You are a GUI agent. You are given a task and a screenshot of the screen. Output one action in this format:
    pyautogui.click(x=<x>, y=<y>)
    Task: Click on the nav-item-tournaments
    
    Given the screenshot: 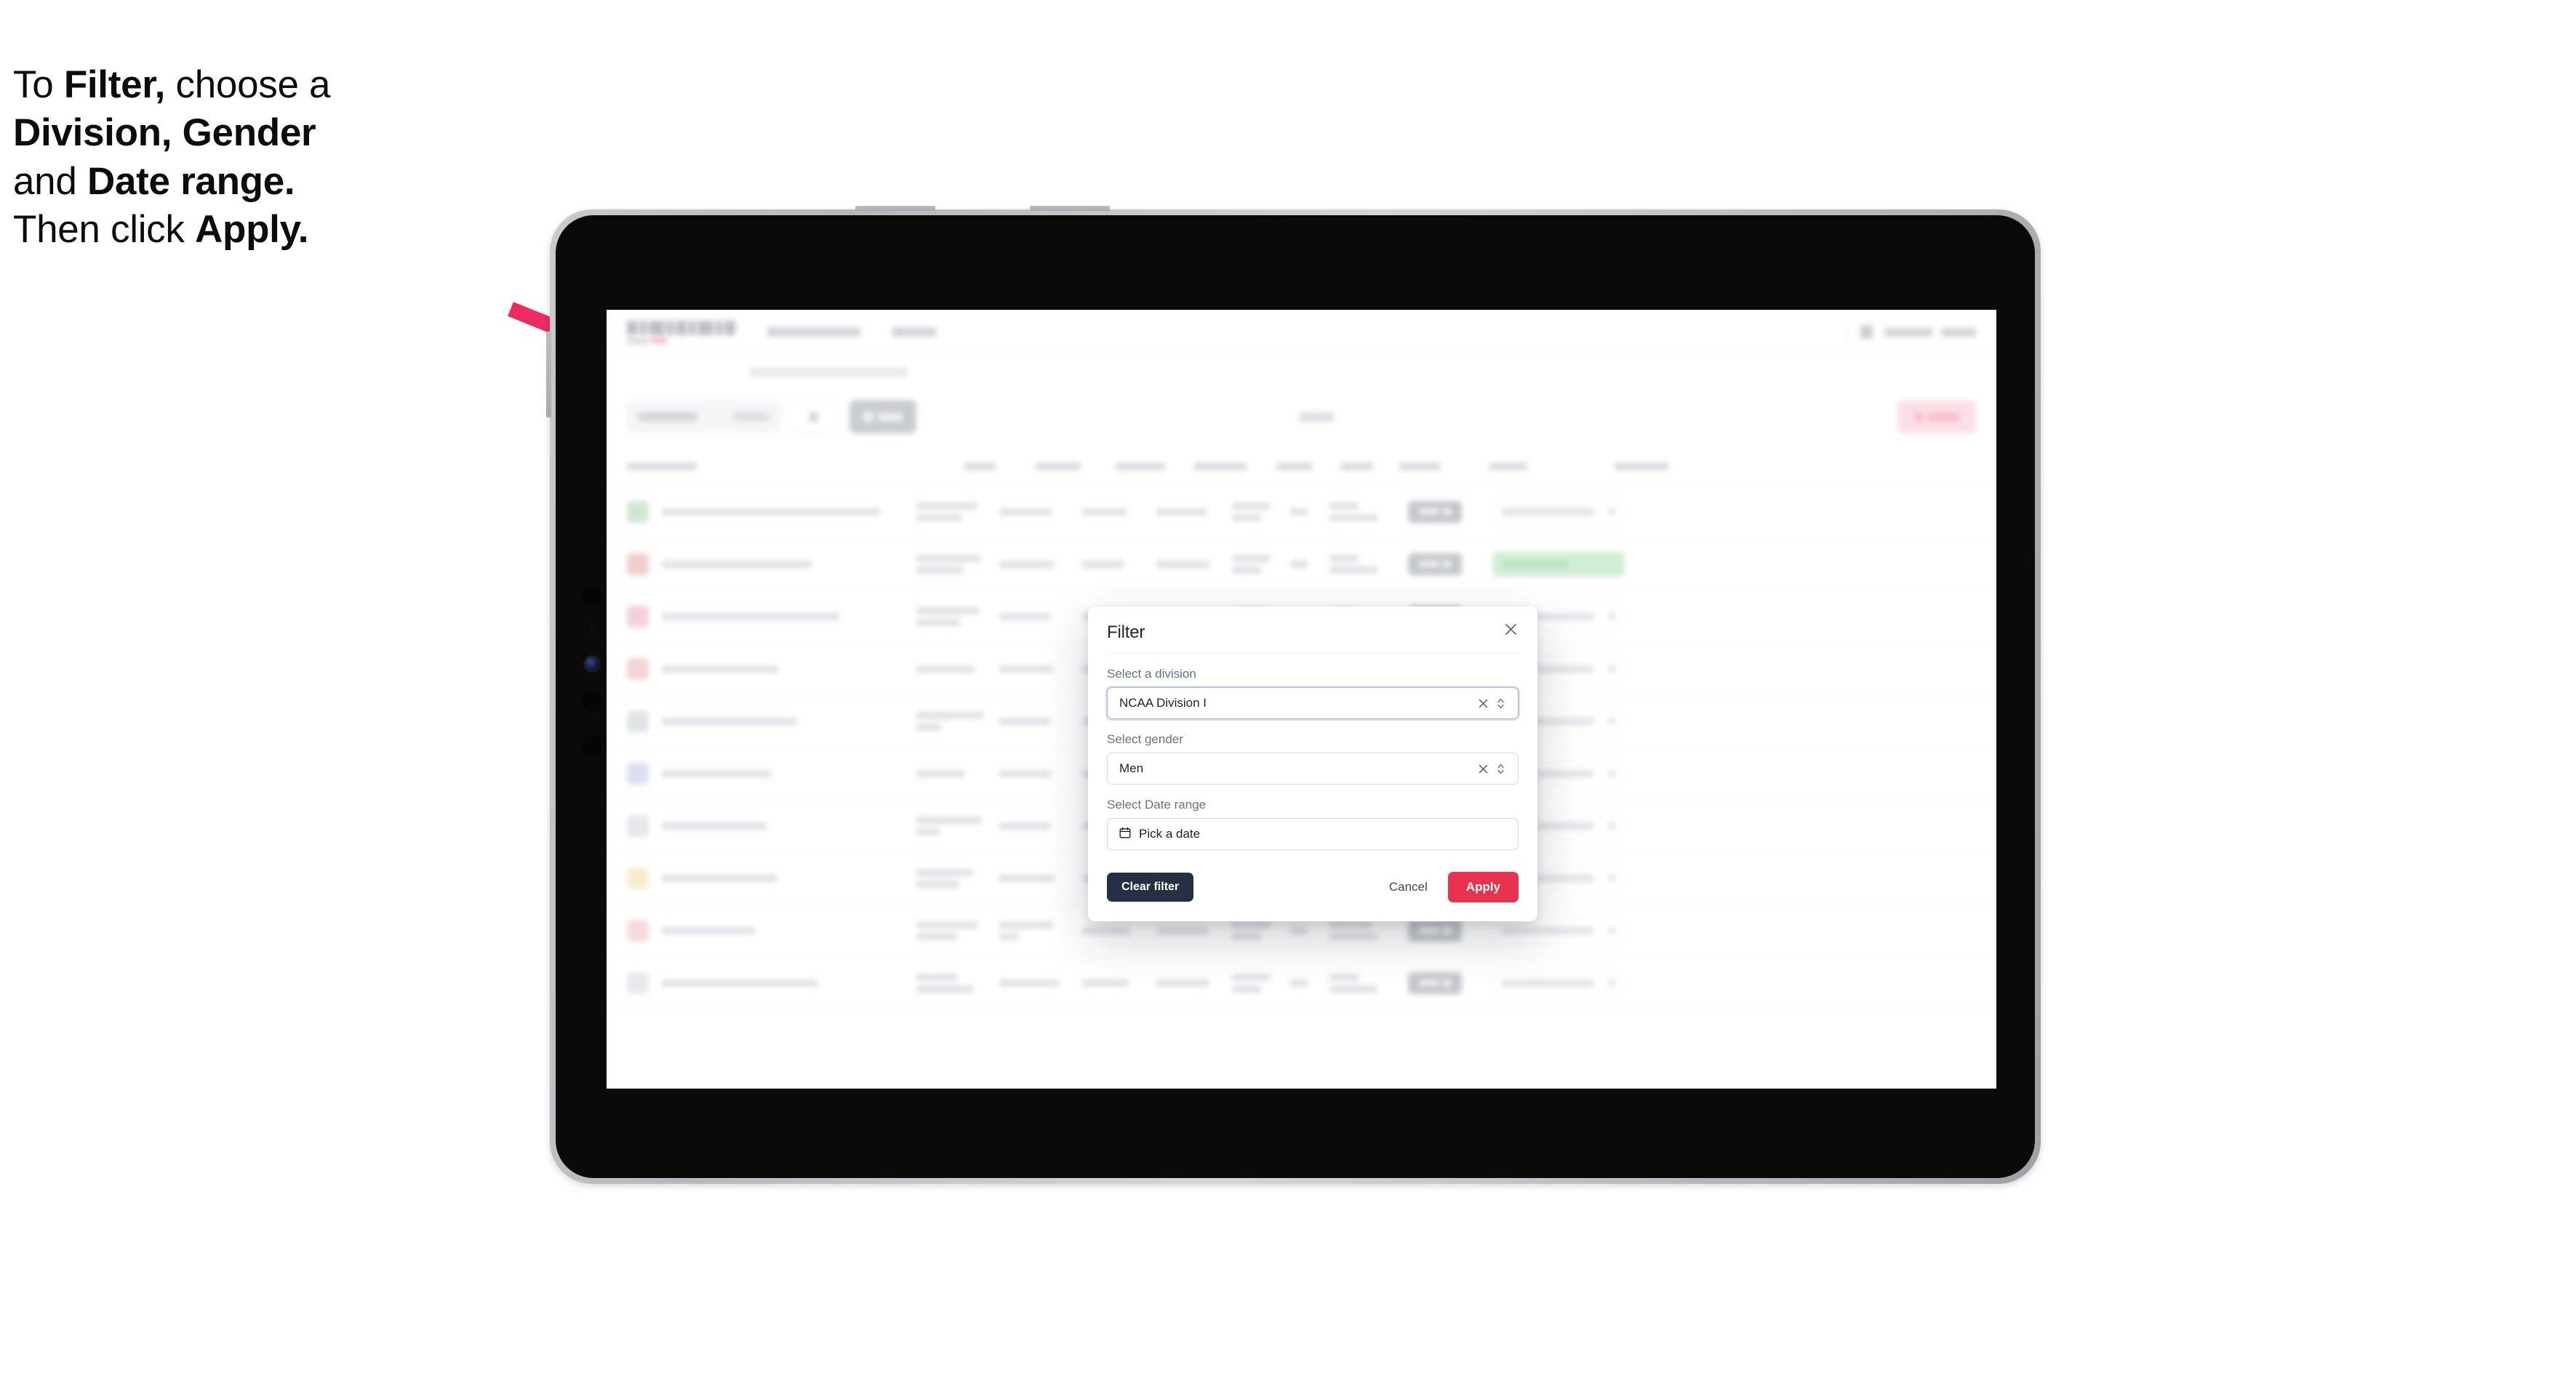 What is the action you would take?
    pyautogui.click(x=813, y=332)
    